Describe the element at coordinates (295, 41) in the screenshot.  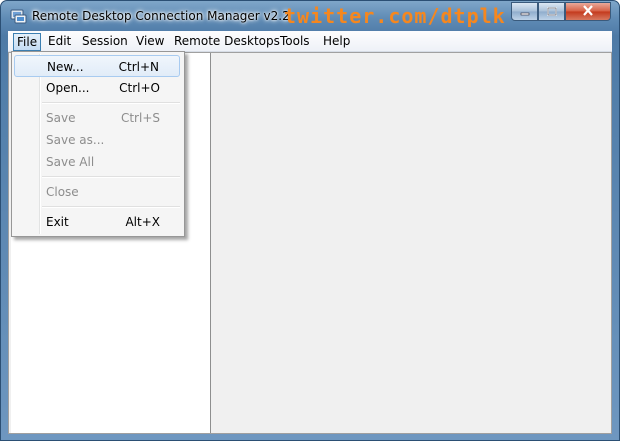
I see `menu-tools: Tools` at that location.